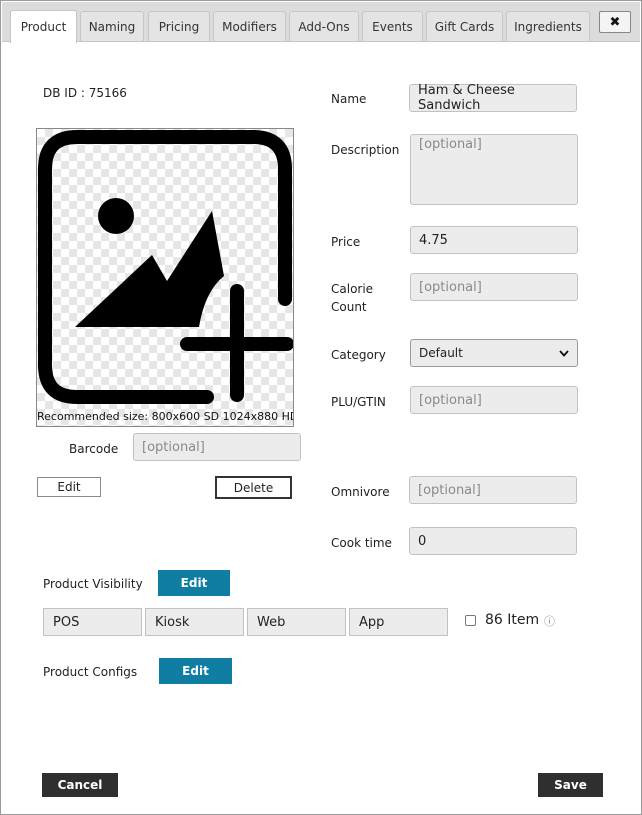 The image size is (642, 815). I want to click on calorie-label-count: Count, so click(349, 307).